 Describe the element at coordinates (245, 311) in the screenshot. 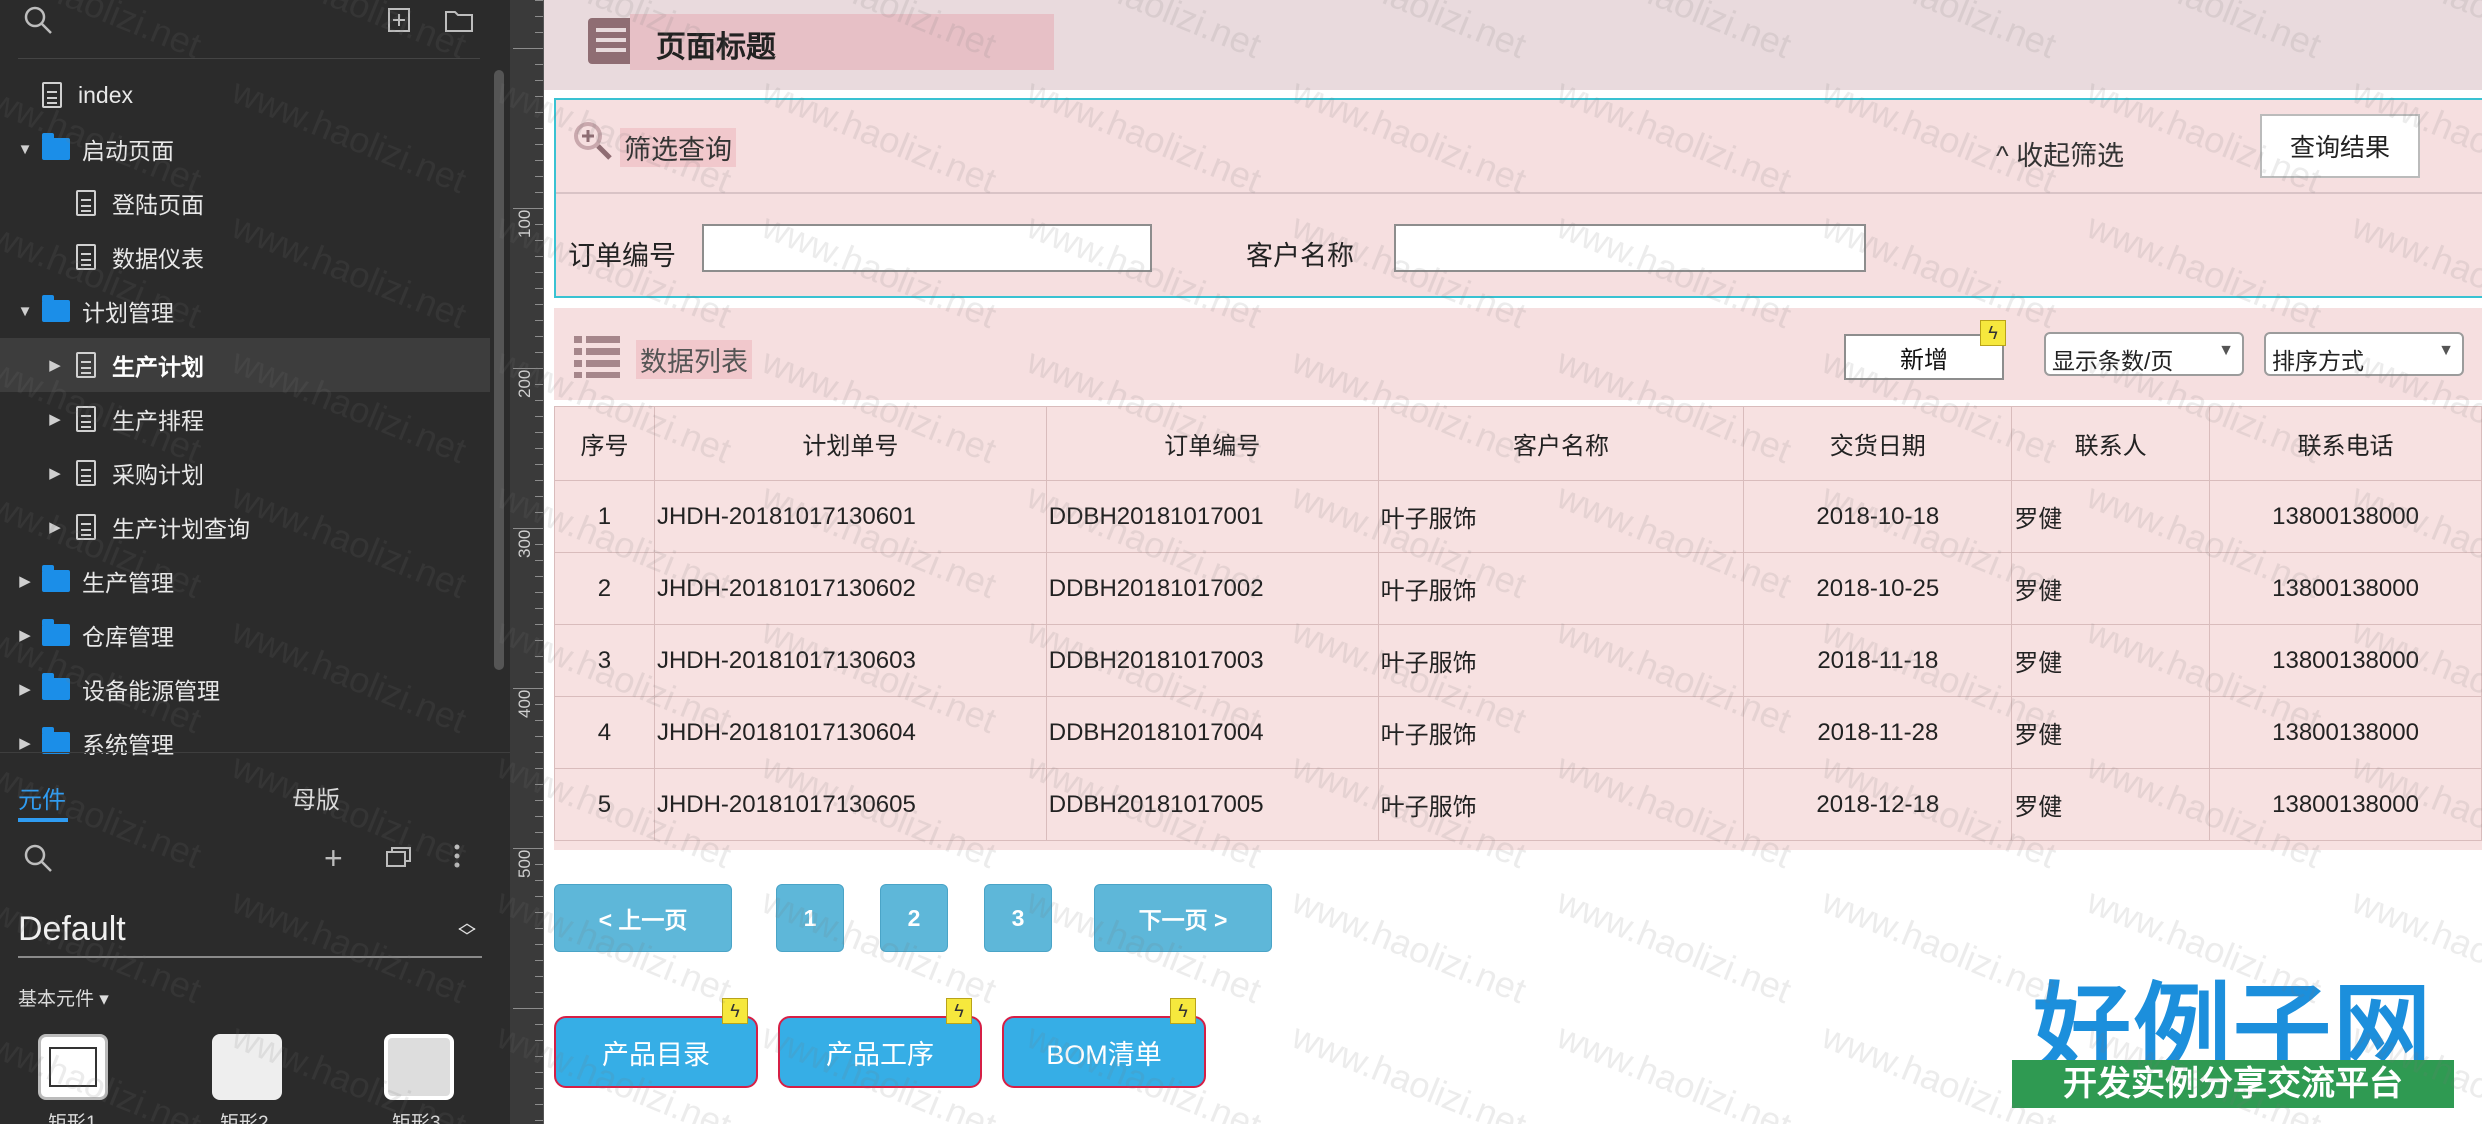

I see `tree-item: ▼ 计划管理` at that location.